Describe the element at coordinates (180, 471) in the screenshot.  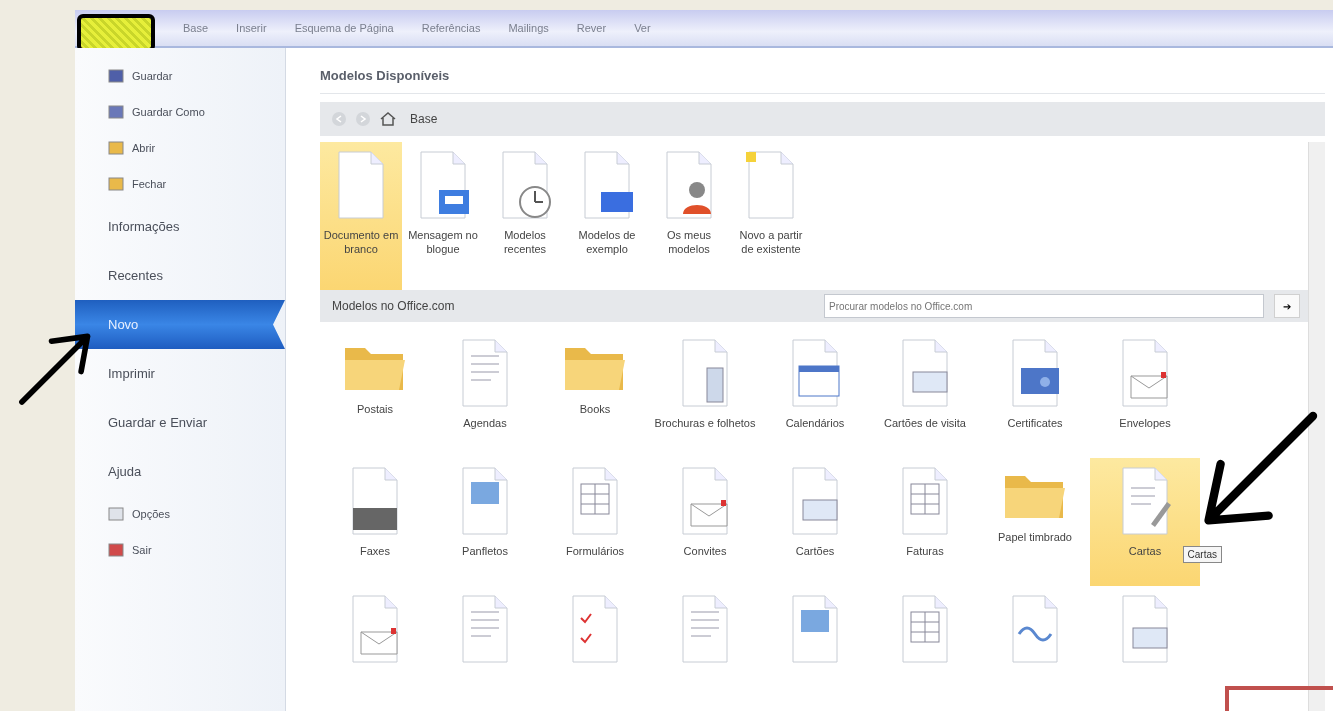
I see `sidebar-item: Ajuda` at that location.